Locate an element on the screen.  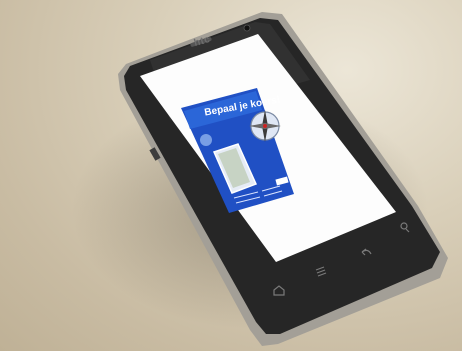
front-camera is located at coordinates (247, 28).